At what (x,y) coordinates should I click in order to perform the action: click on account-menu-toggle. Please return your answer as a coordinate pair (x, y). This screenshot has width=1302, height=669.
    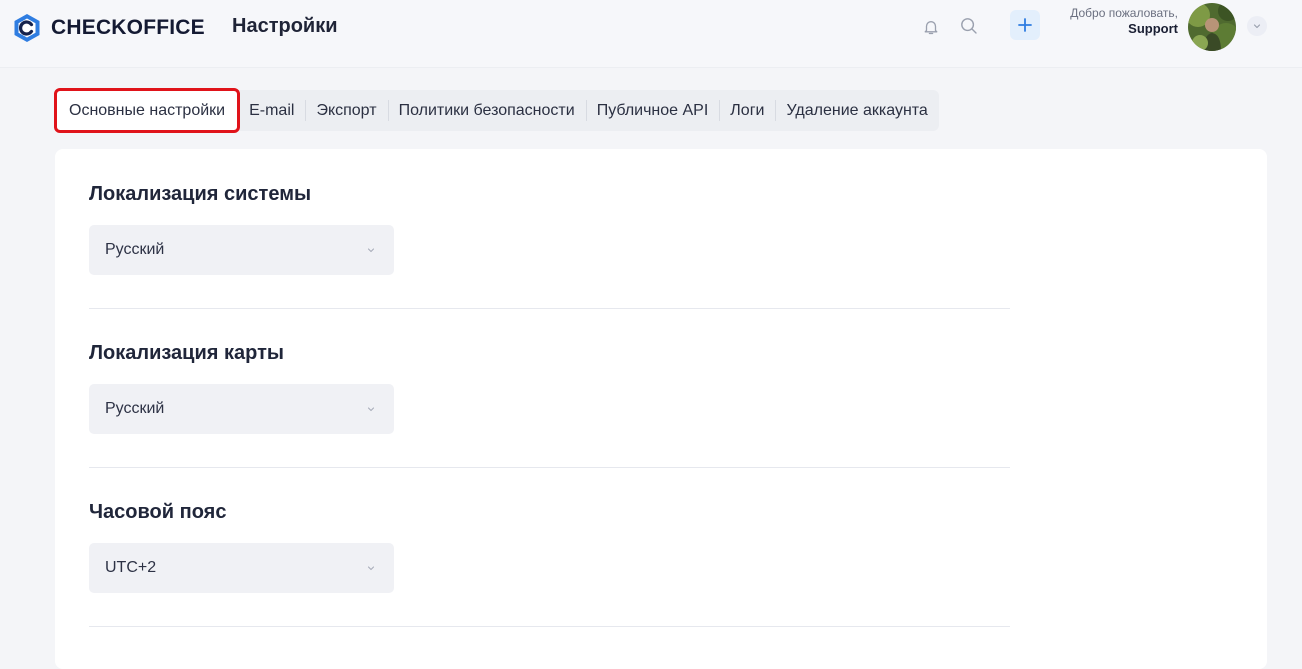
    Looking at the image, I should click on (1257, 26).